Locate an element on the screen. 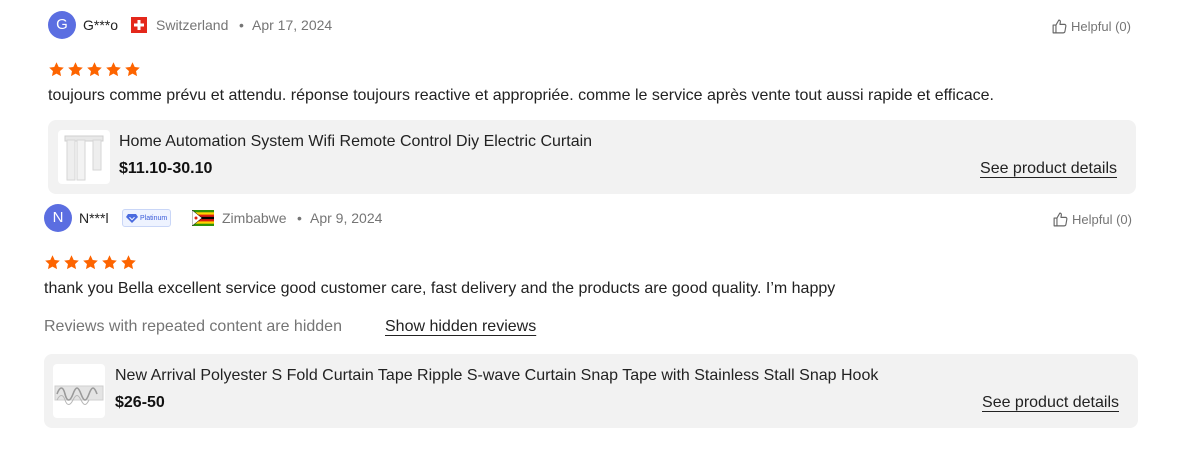 The image size is (1200, 452). platinum-badge: Platinum is located at coordinates (147, 218).